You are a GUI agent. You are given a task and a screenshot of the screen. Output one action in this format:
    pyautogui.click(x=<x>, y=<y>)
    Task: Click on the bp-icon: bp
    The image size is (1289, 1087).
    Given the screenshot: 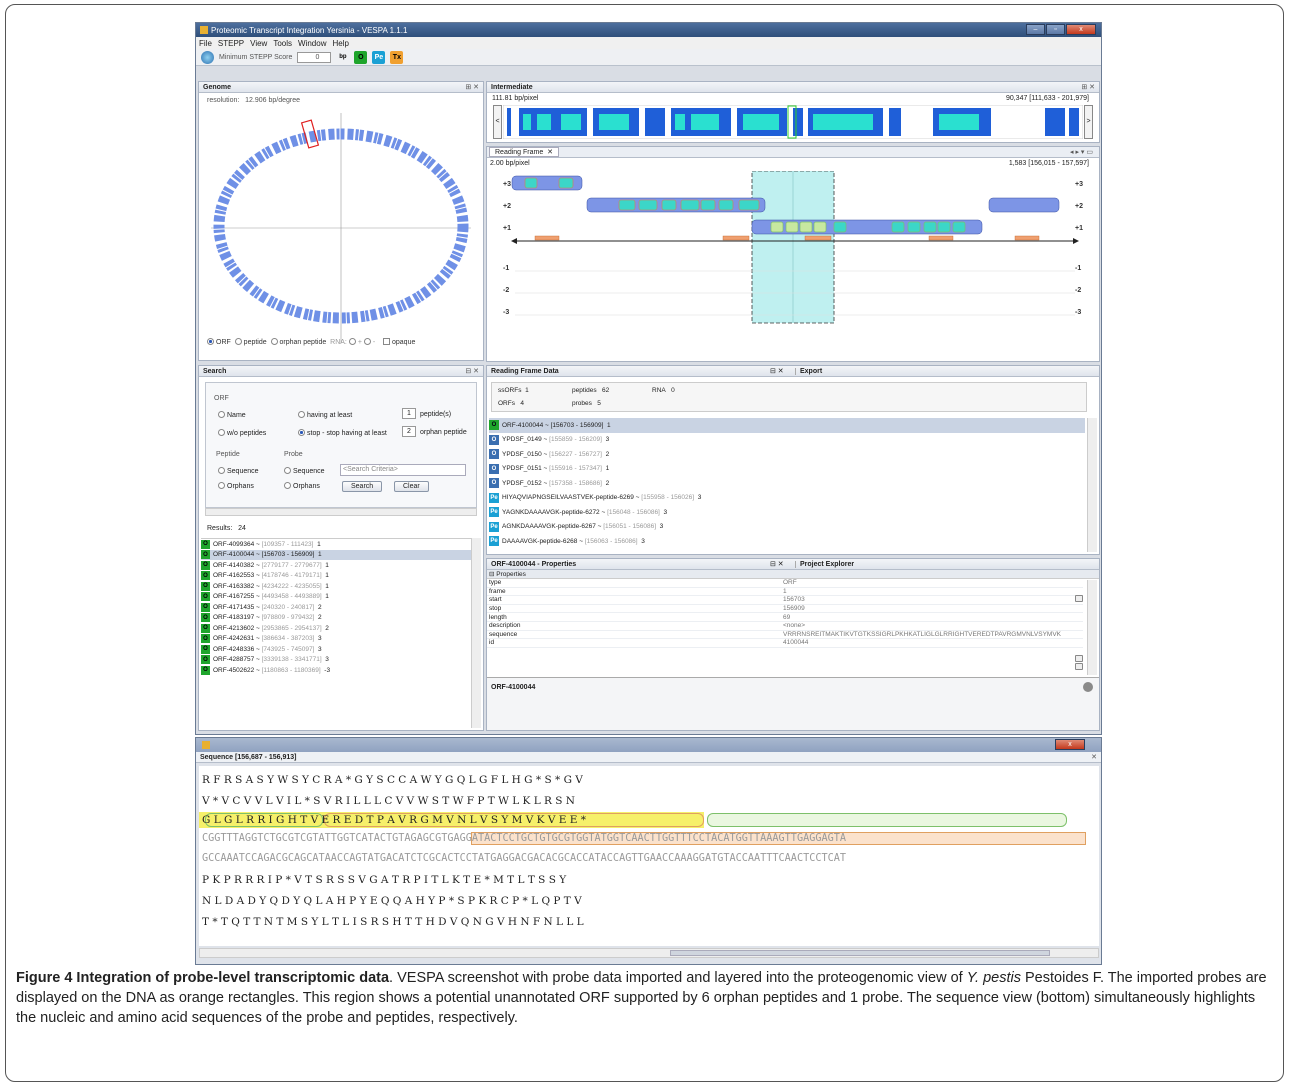 What is the action you would take?
    pyautogui.click(x=342, y=57)
    